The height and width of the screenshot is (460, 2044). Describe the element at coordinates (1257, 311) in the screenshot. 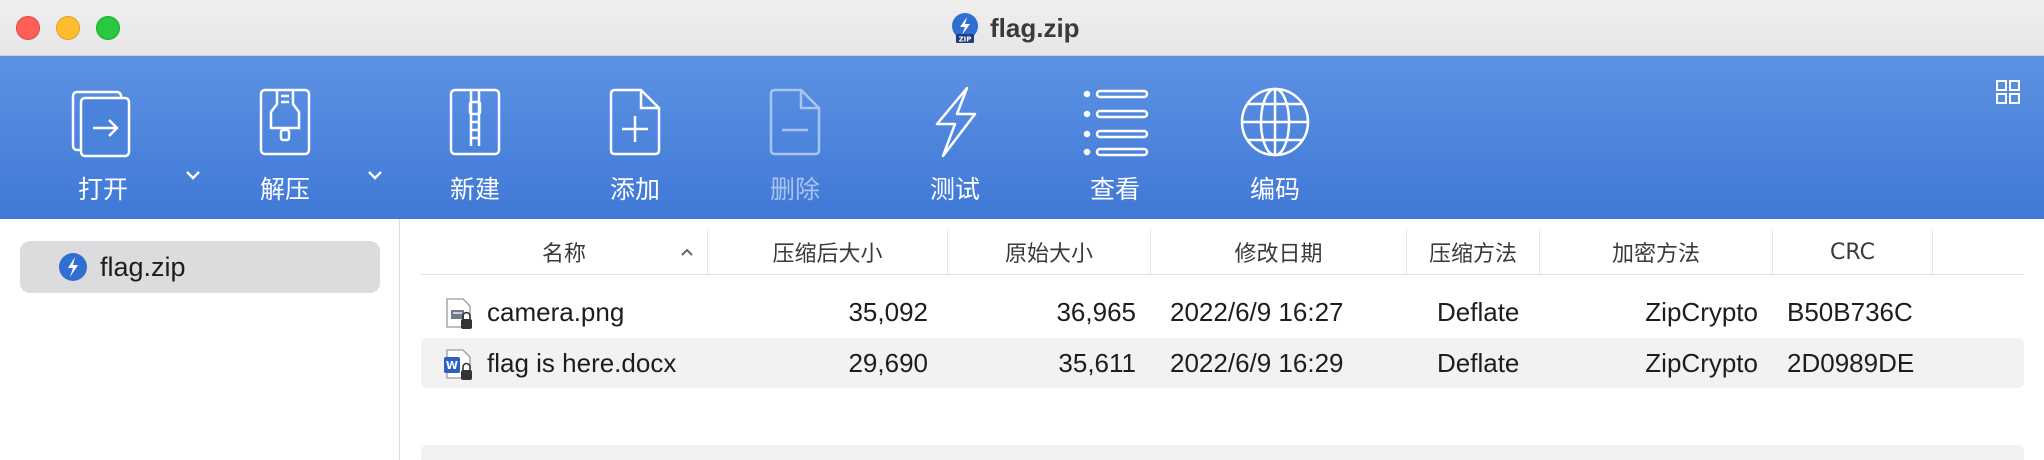

I see `modified-date: 2022/6/9 16:27` at that location.